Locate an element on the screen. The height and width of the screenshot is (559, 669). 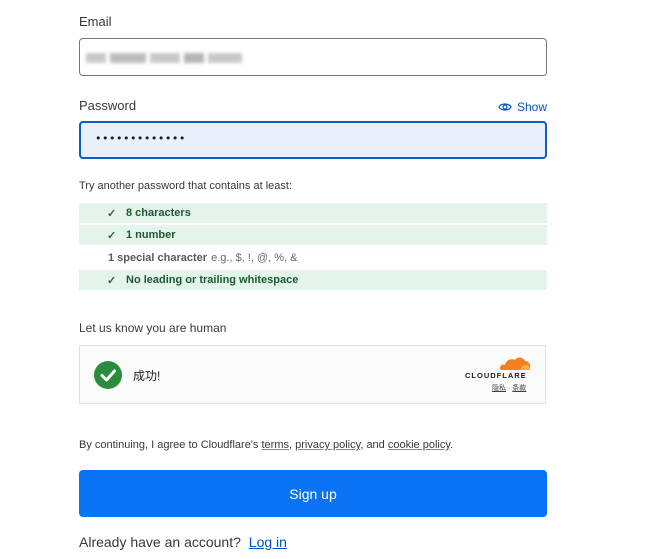
human-check-label: Let us know you are human is located at coordinates (153, 328).